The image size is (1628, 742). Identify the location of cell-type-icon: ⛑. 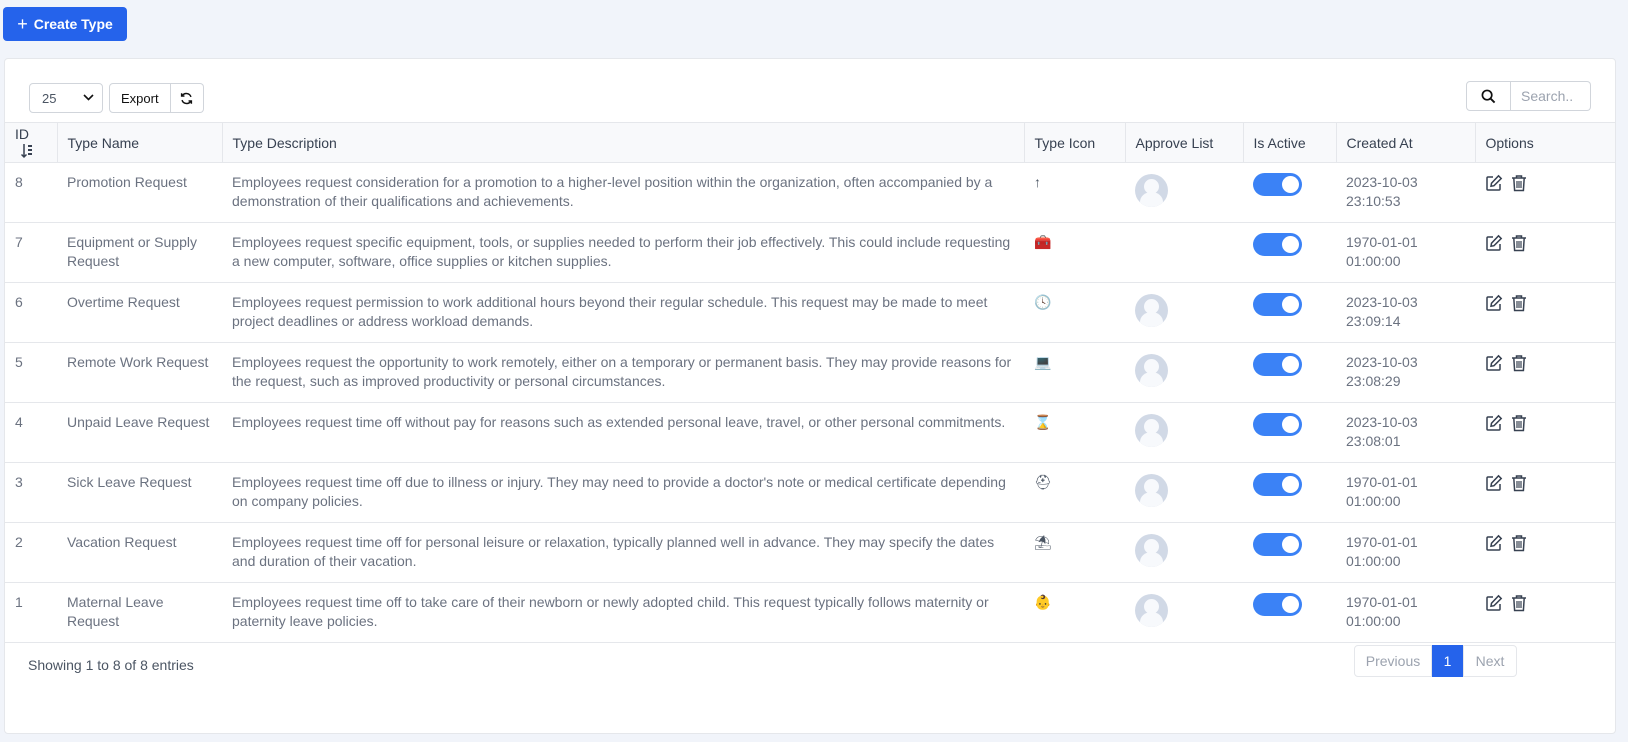
(1074, 492).